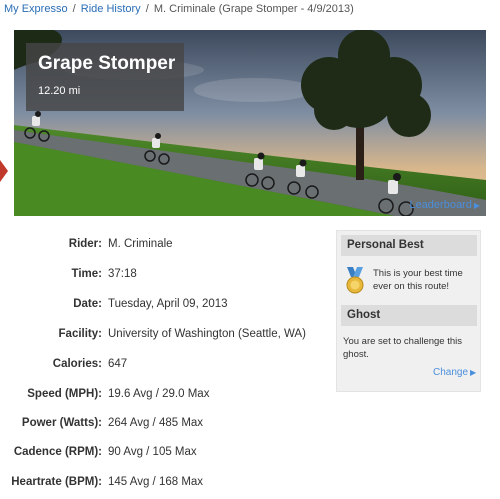  Describe the element at coordinates (122, 274) in the screenshot. I see `detail-value: 37:18` at that location.